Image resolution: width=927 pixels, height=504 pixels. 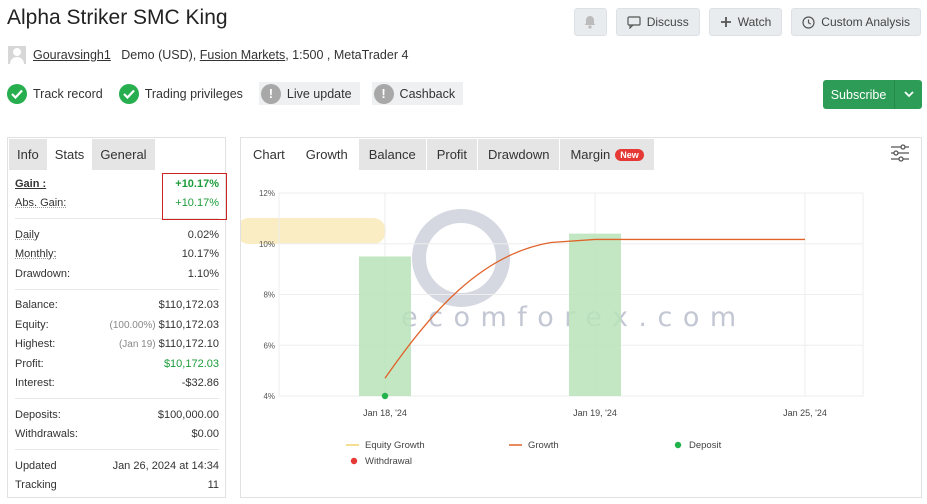 What do you see at coordinates (269, 154) in the screenshot?
I see `tab-chart: Chart` at bounding box center [269, 154].